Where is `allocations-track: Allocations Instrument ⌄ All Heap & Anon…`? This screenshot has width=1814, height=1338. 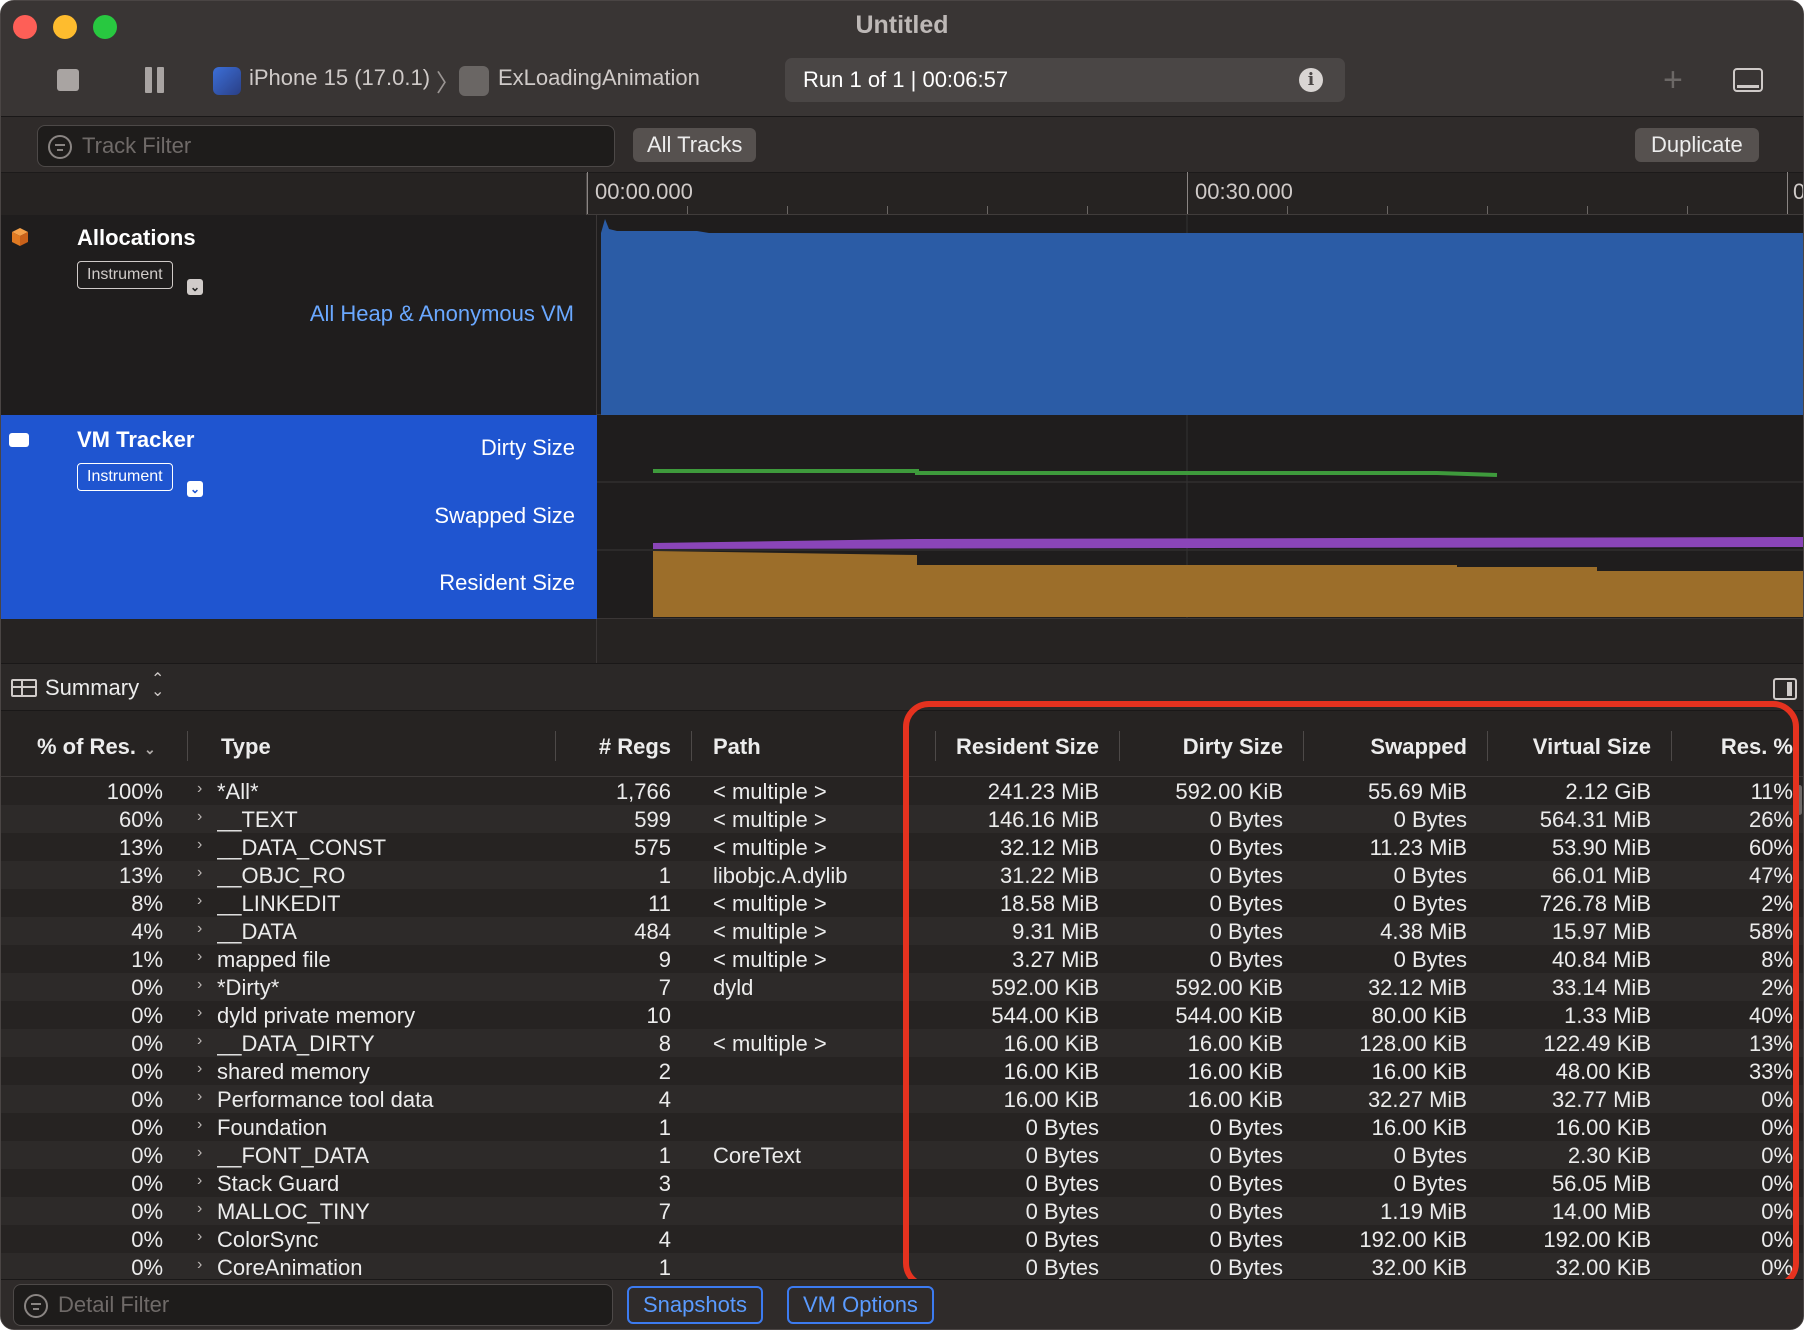 allocations-track: Allocations Instrument ⌄ All Heap & Anon… is located at coordinates (902, 315).